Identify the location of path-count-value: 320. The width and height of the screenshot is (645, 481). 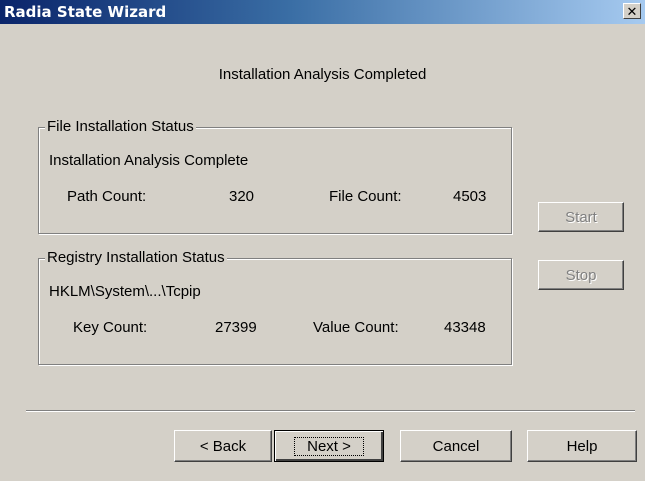
(242, 196).